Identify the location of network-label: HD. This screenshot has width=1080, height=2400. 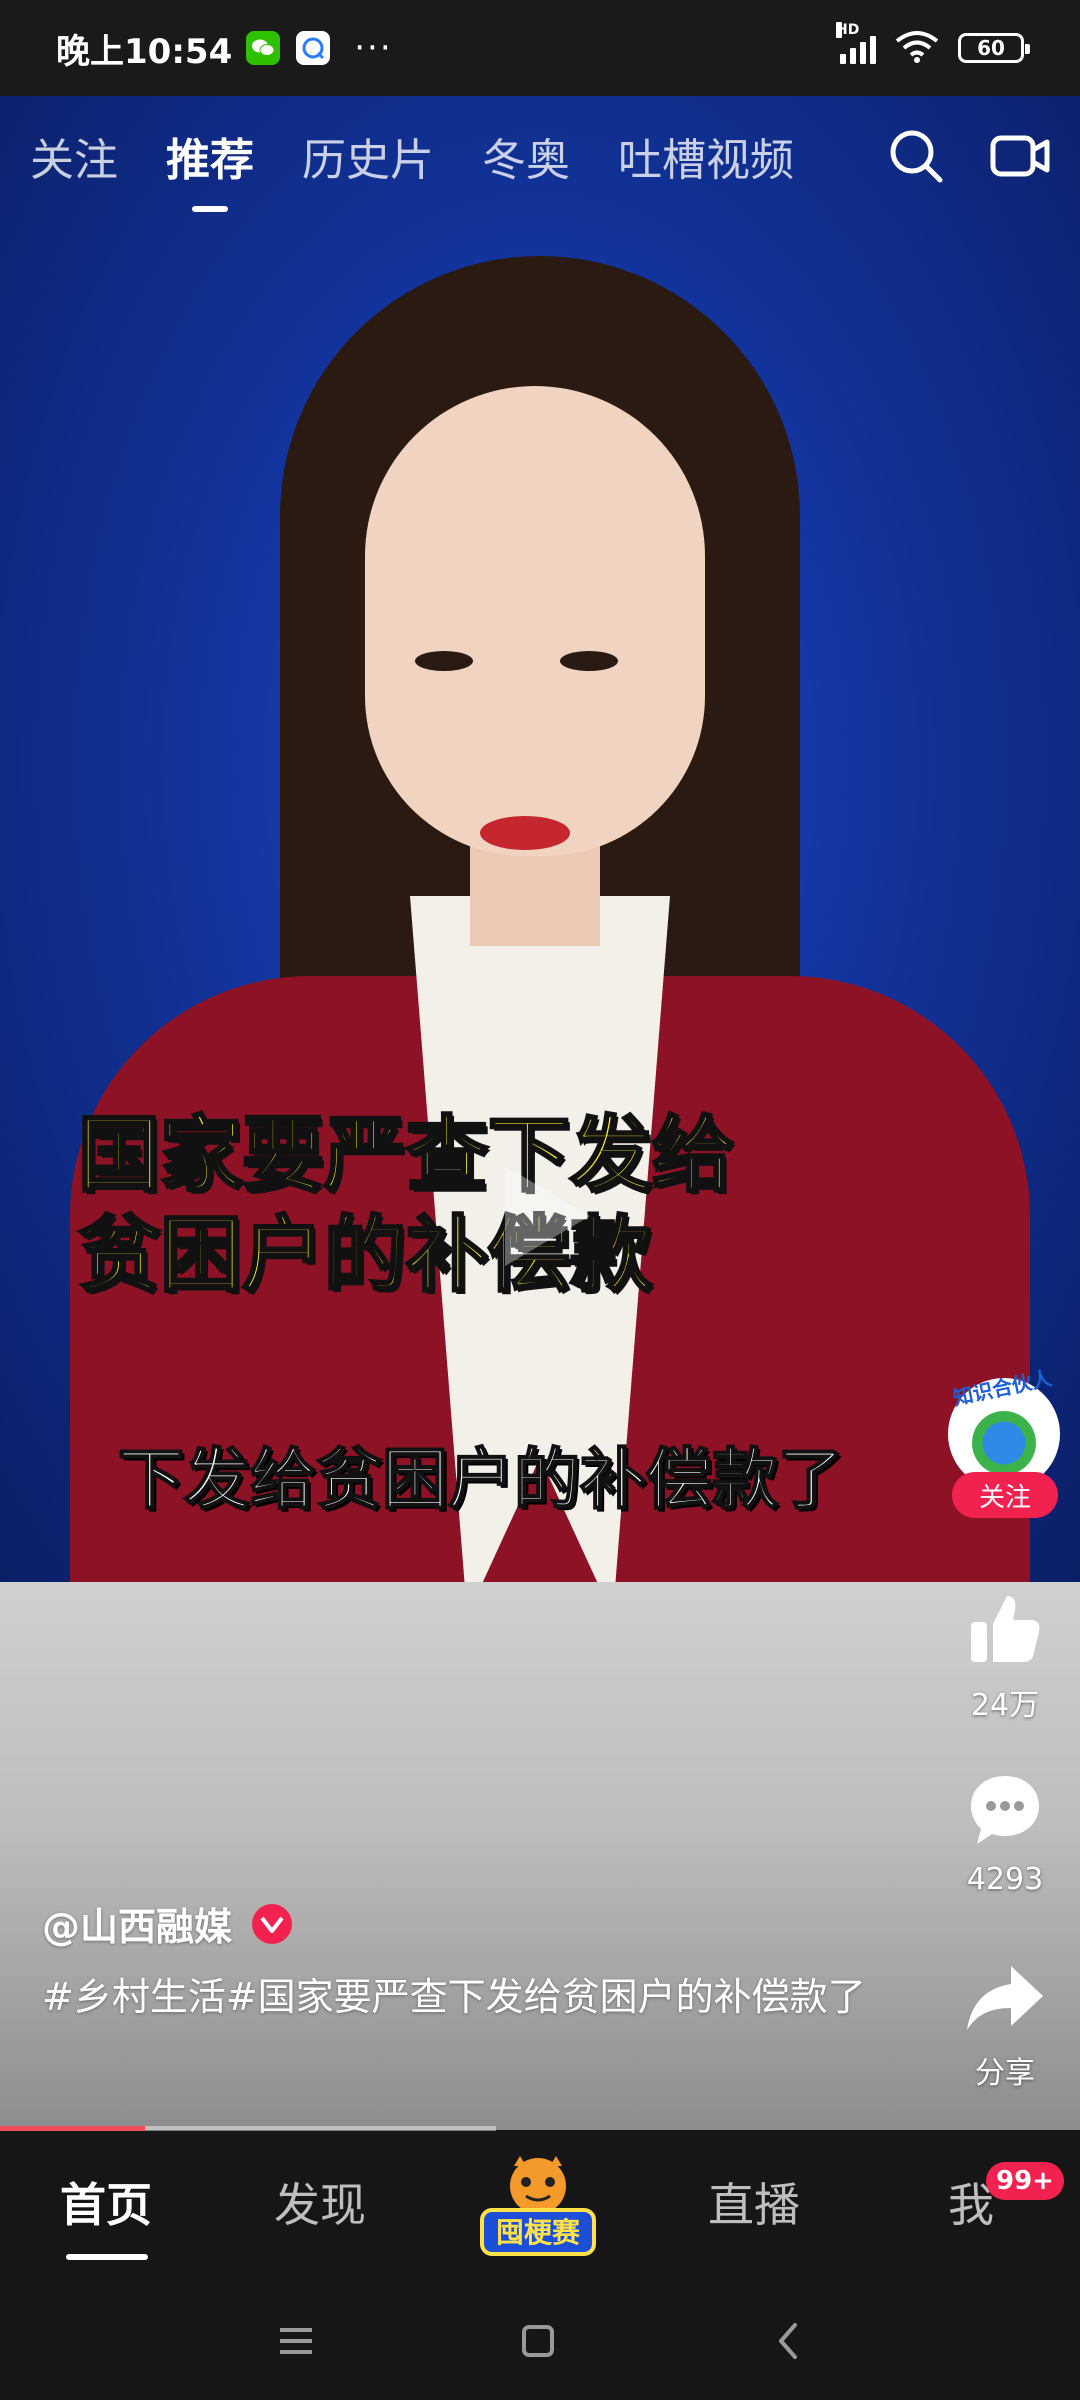
(848, 30).